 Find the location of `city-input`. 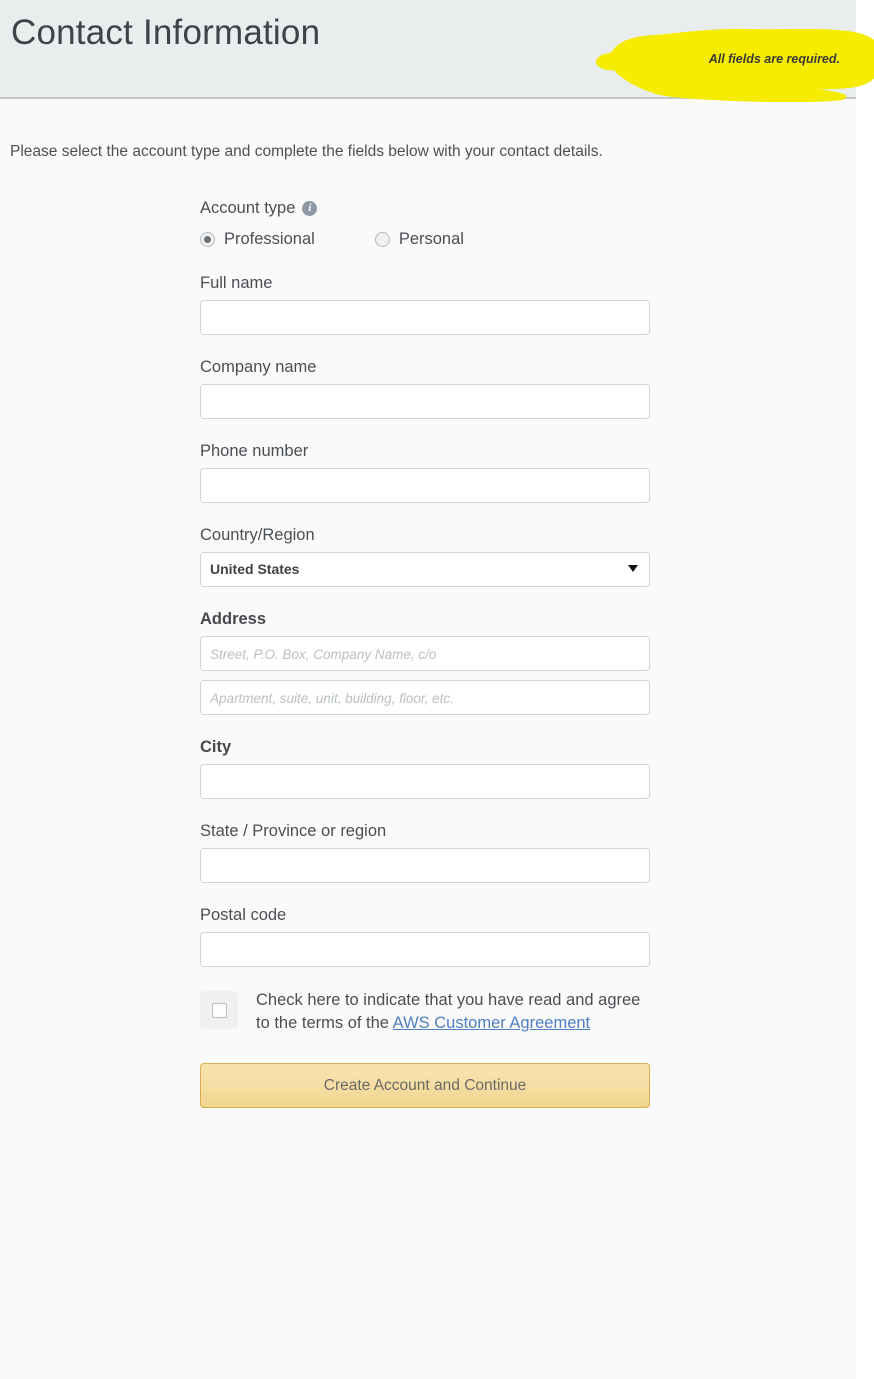

city-input is located at coordinates (425, 781).